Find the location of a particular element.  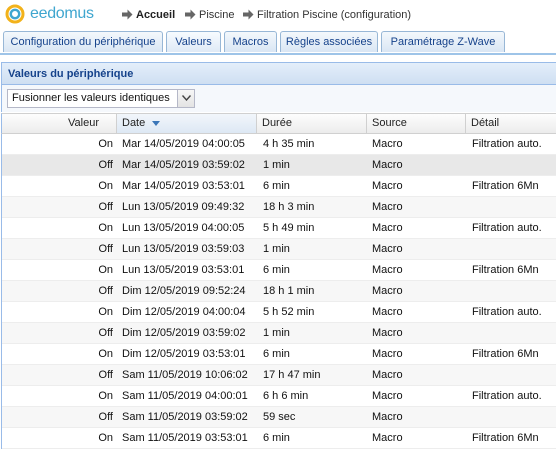

column-header-source-label: Source is located at coordinates (389, 123).